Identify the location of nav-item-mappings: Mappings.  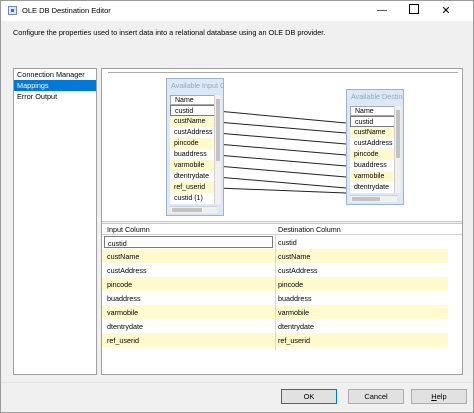
(55, 85).